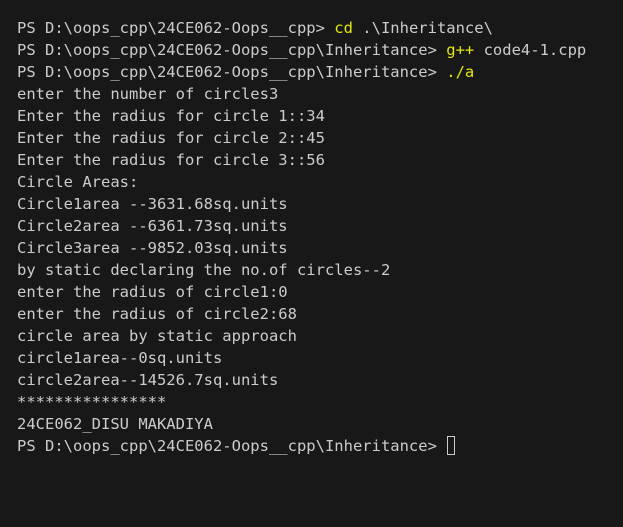  What do you see at coordinates (92, 402) in the screenshot?
I see `output-line: ****************` at bounding box center [92, 402].